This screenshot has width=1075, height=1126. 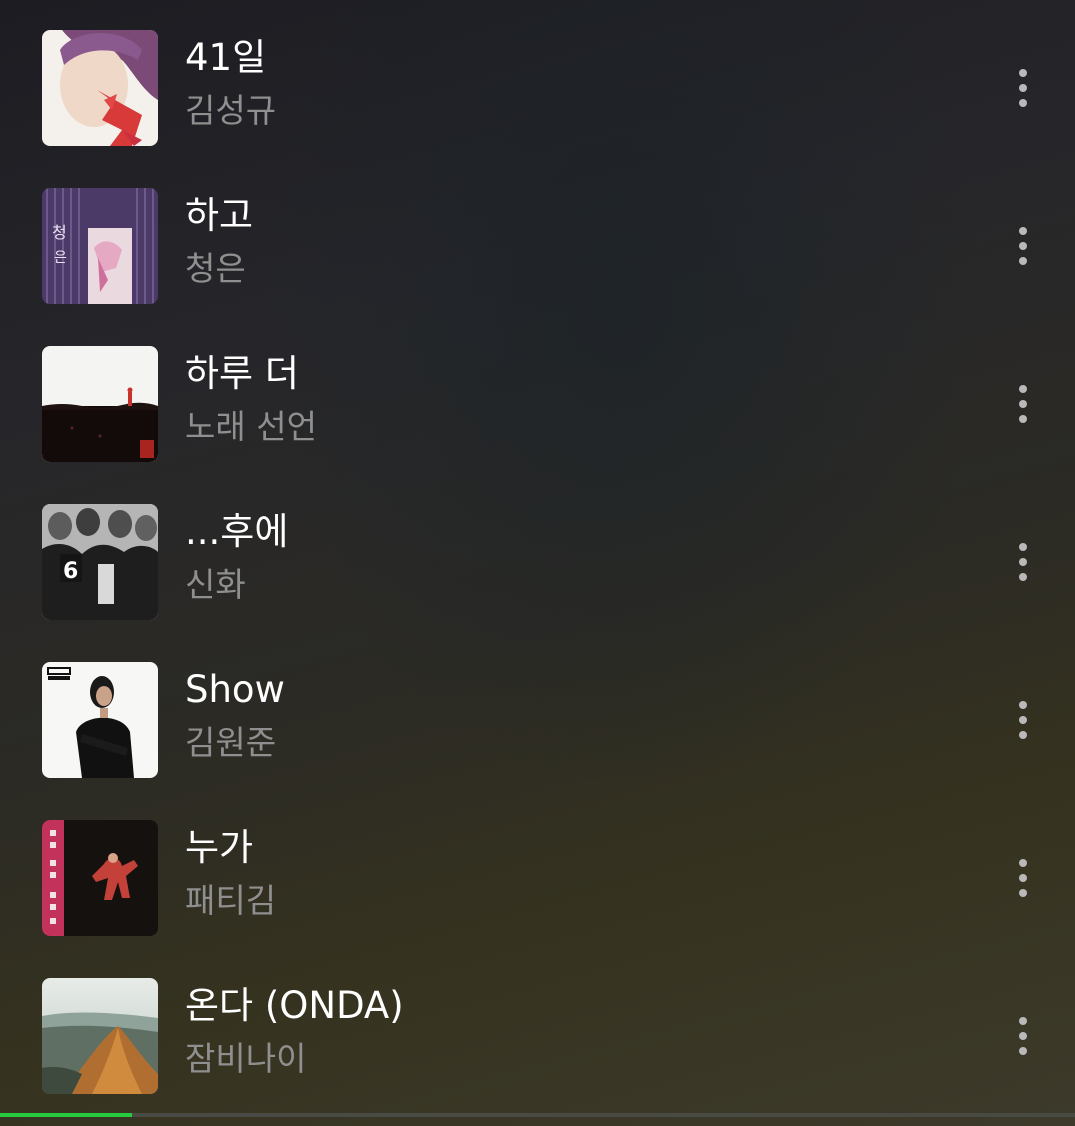 I want to click on playback-progress-fill, so click(x=66, y=1115).